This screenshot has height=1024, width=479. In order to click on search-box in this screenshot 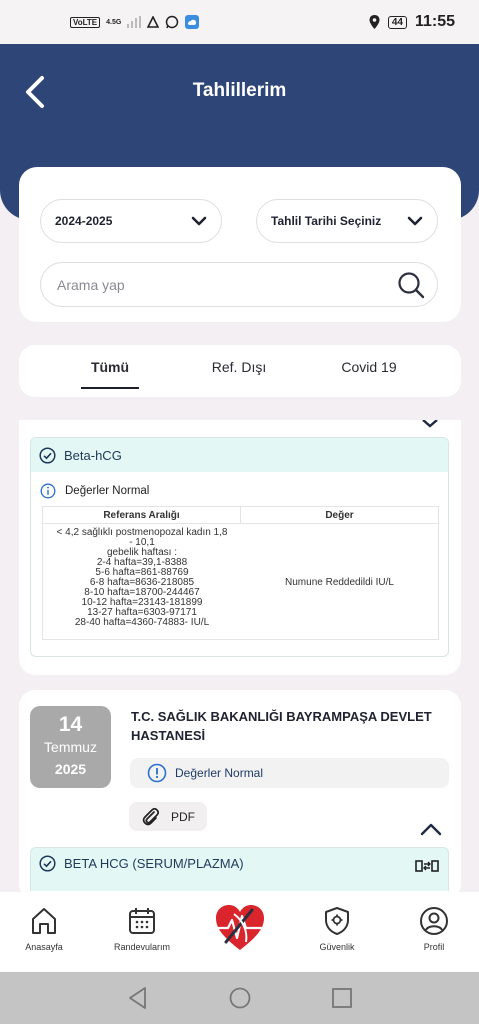, I will do `click(239, 284)`.